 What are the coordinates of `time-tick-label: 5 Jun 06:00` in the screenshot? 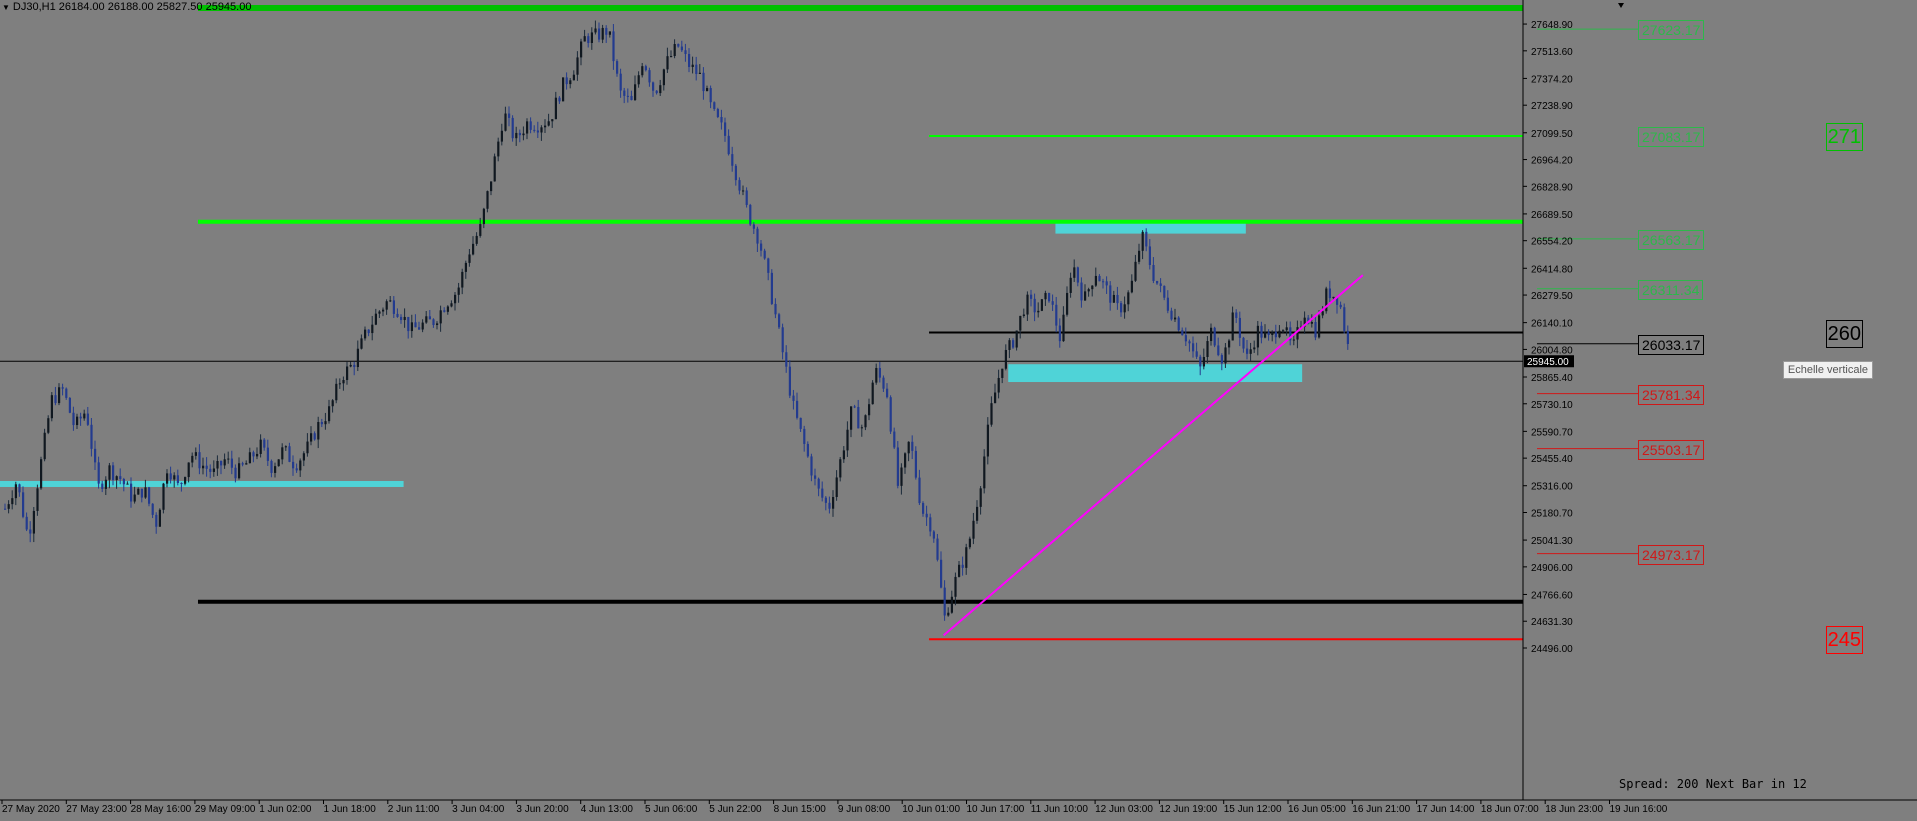 It's located at (671, 809).